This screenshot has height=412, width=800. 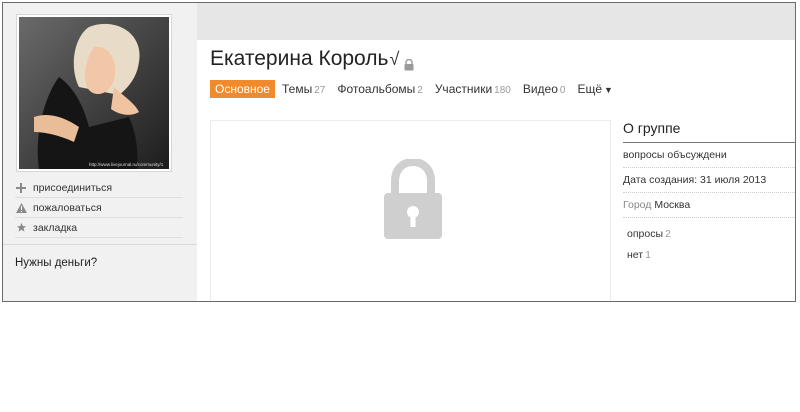 I want to click on tab-topics-label: Темы, so click(x=297, y=89).